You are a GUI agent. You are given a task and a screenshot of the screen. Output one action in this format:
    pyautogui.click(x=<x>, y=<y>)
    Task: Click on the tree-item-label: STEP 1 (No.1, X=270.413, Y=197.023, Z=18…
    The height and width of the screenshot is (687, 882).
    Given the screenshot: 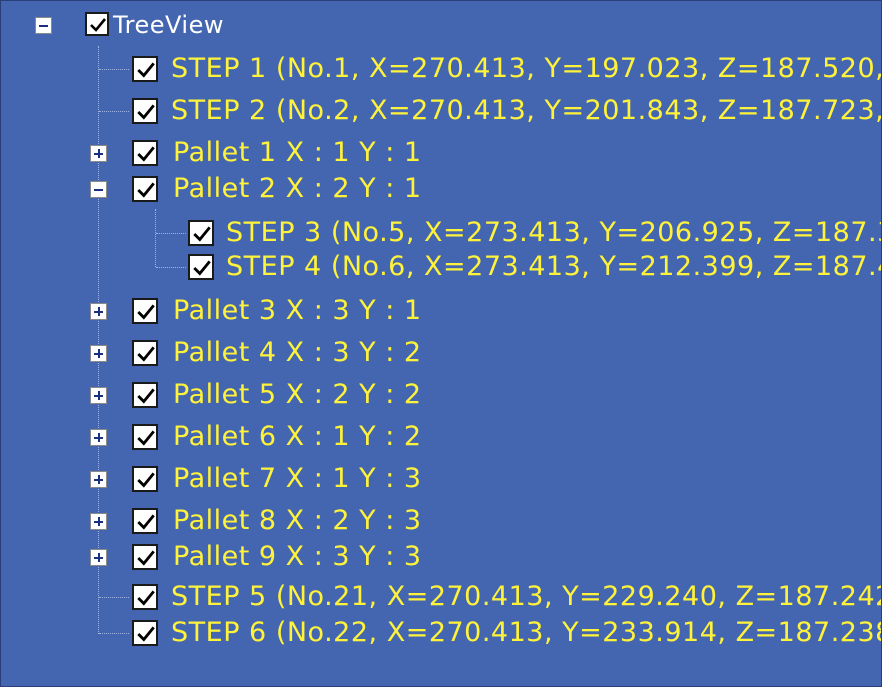 What is the action you would take?
    pyautogui.click(x=526, y=68)
    